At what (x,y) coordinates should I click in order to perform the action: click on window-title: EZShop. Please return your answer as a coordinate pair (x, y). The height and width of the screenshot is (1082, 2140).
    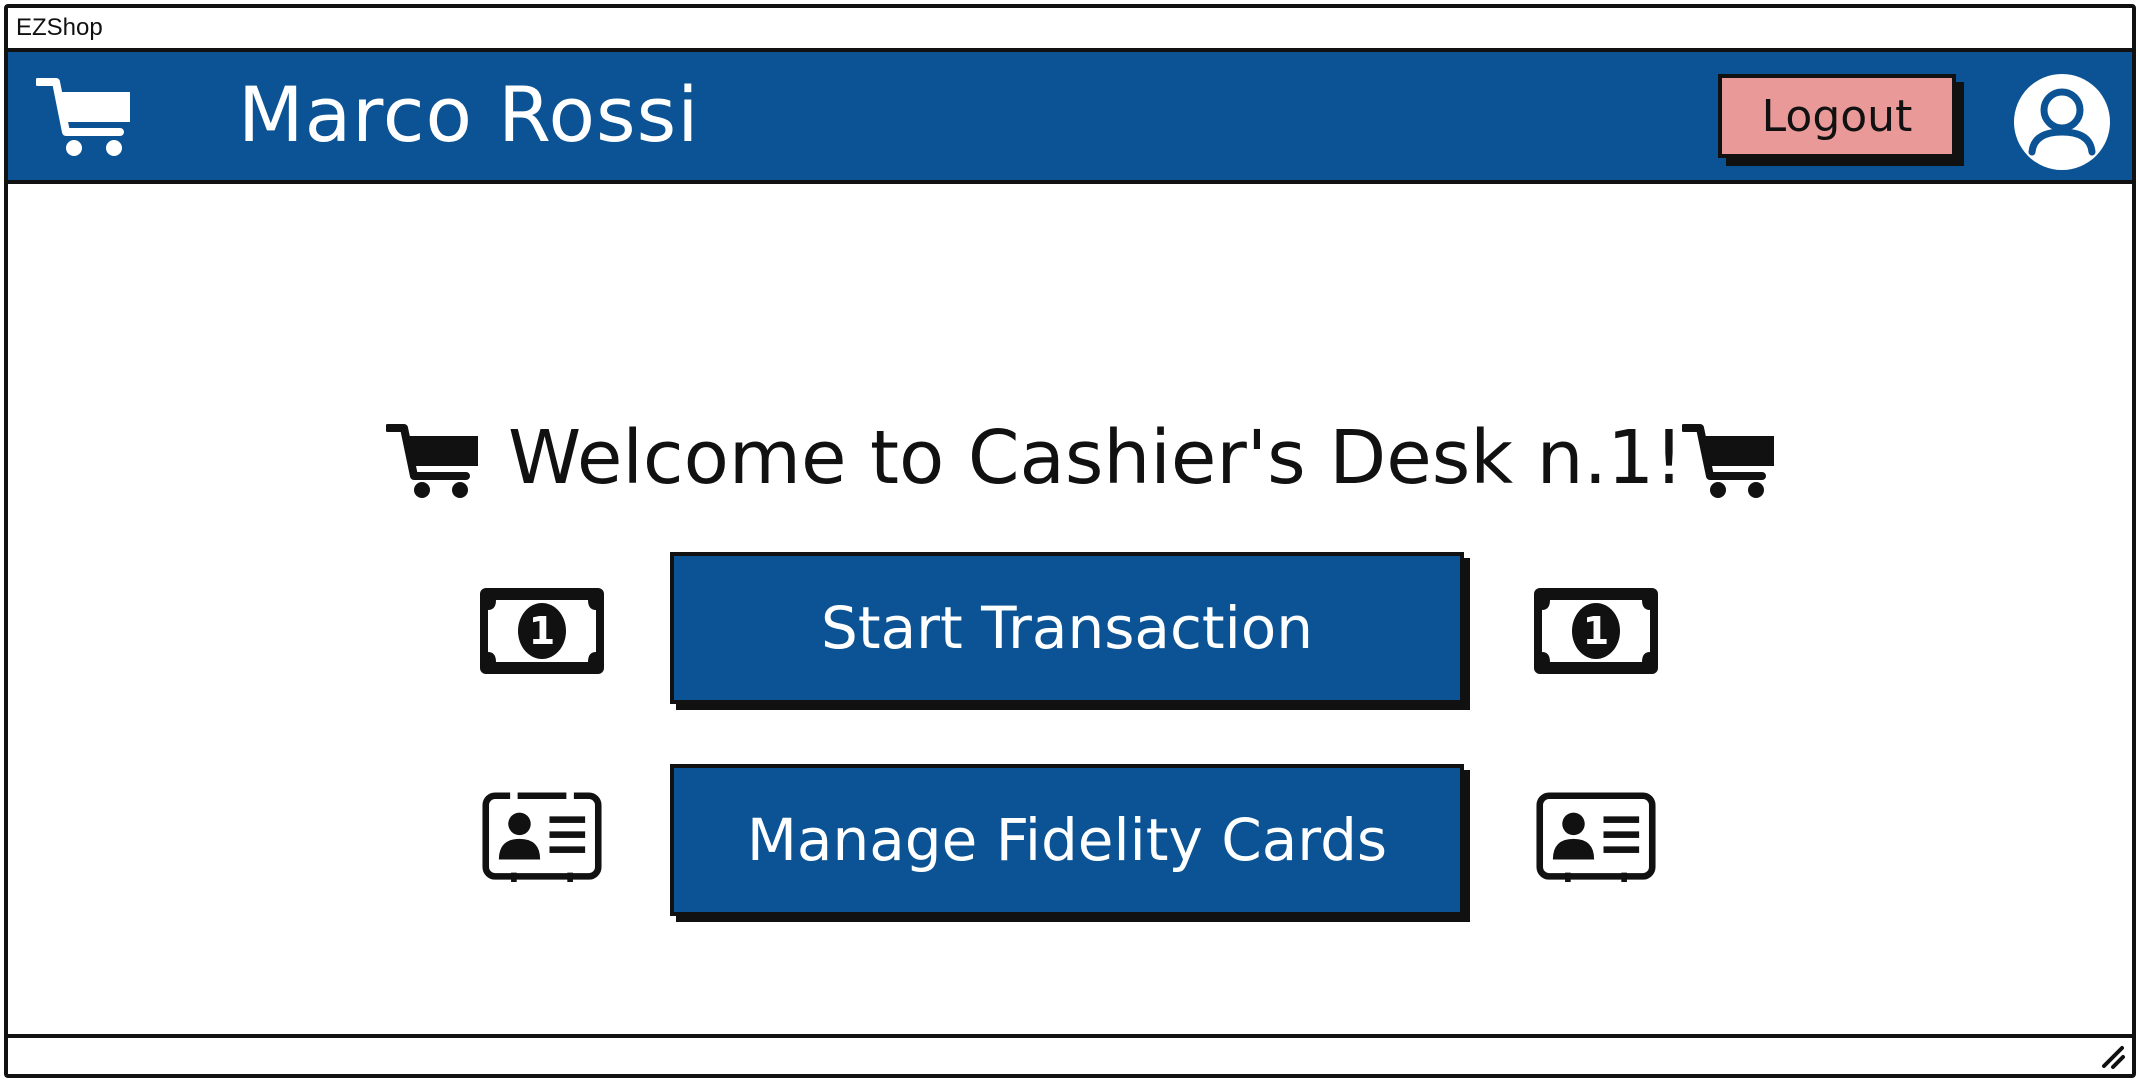
    Looking at the image, I should click on (59, 27).